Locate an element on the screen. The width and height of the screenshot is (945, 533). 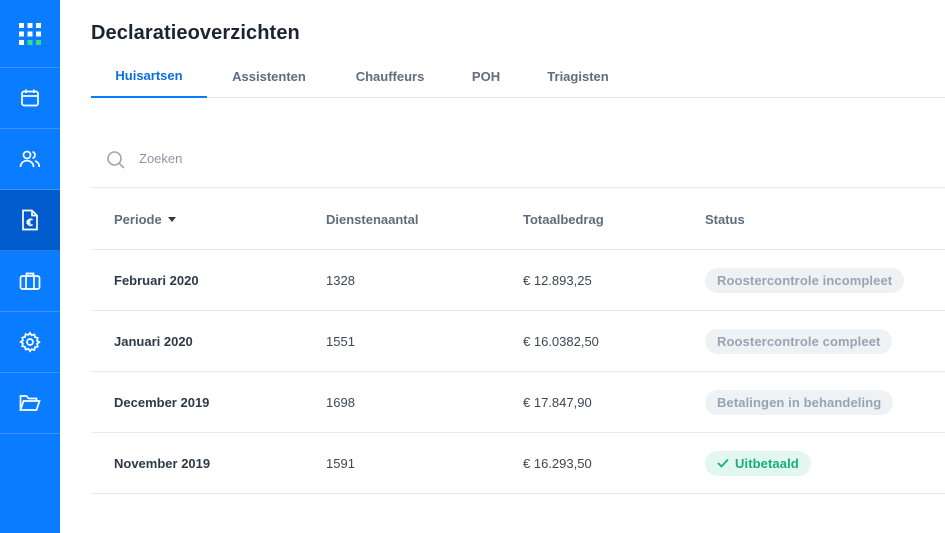
sidebar-item-calendar is located at coordinates (30, 98).